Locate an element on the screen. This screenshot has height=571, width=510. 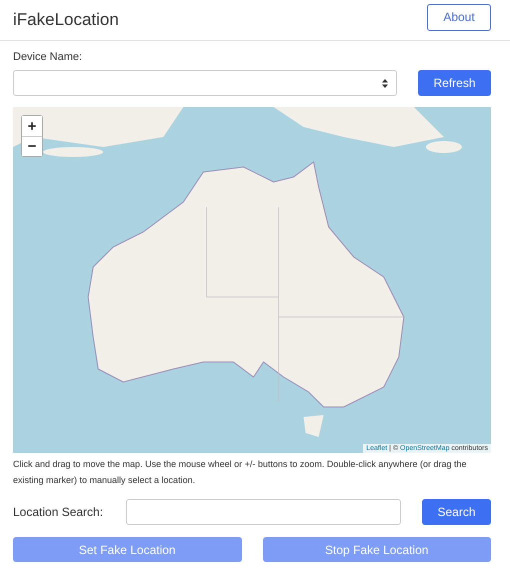
zoom-out-button: − is located at coordinates (32, 146).